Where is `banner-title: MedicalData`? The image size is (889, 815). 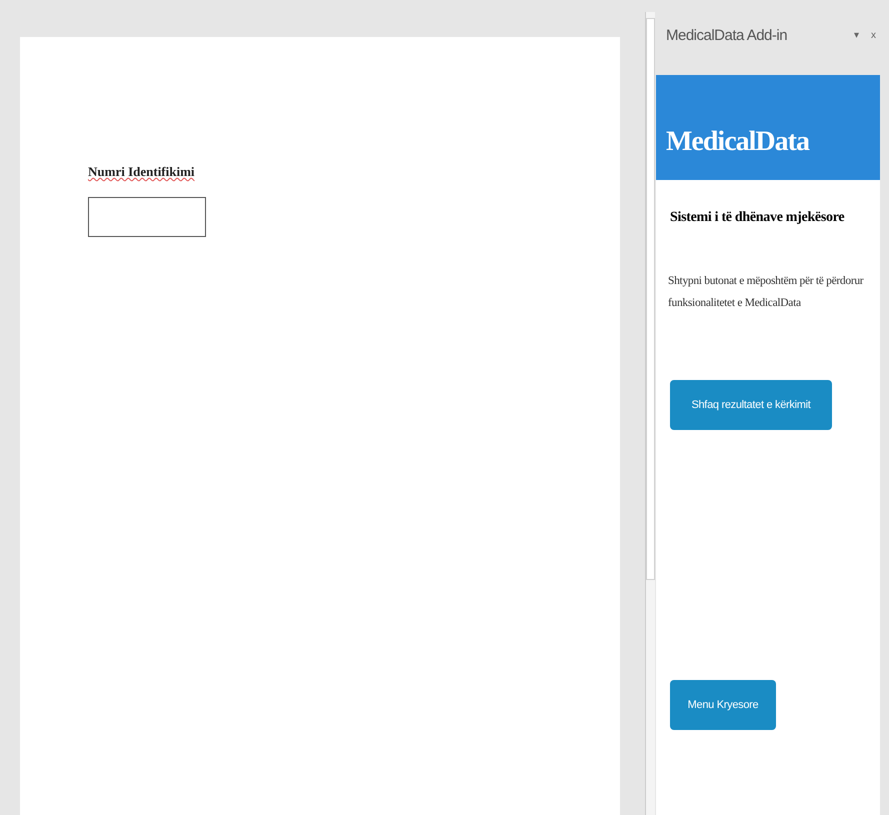 banner-title: MedicalData is located at coordinates (737, 142).